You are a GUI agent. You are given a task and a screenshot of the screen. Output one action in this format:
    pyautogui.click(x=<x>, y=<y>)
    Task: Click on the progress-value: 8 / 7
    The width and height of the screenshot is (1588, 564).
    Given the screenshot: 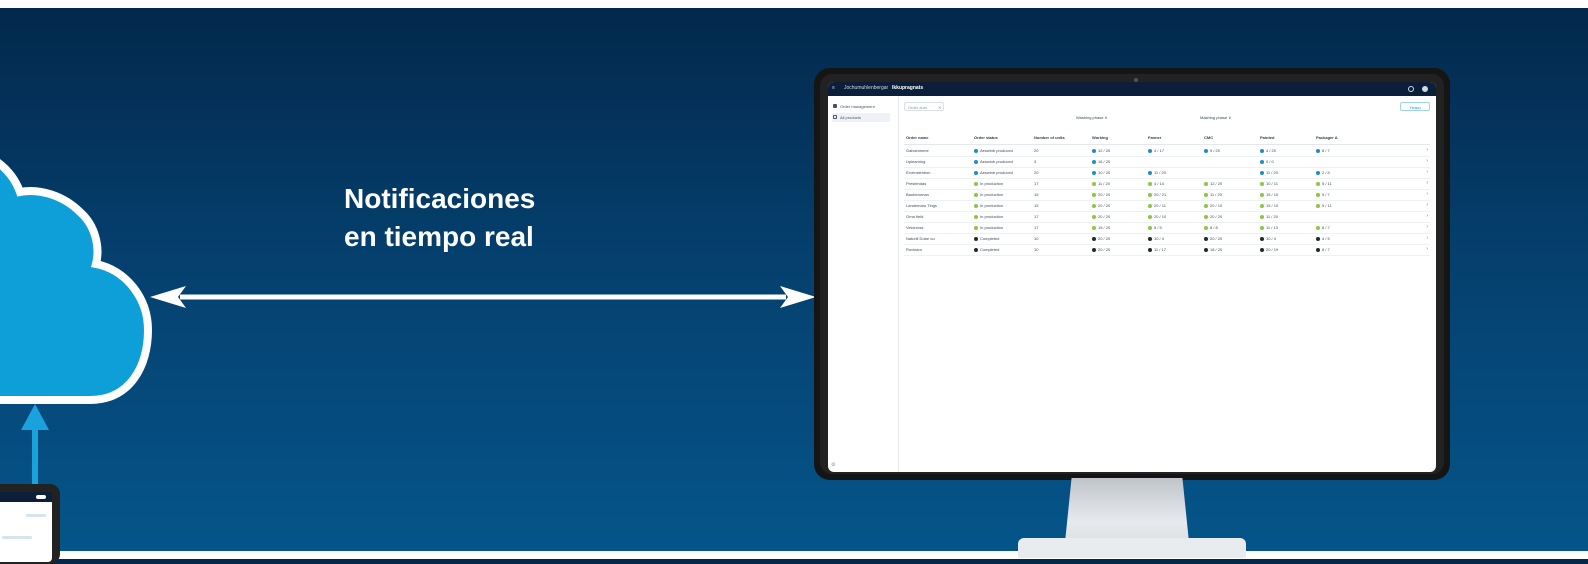 What is the action you would take?
    pyautogui.click(x=1326, y=249)
    